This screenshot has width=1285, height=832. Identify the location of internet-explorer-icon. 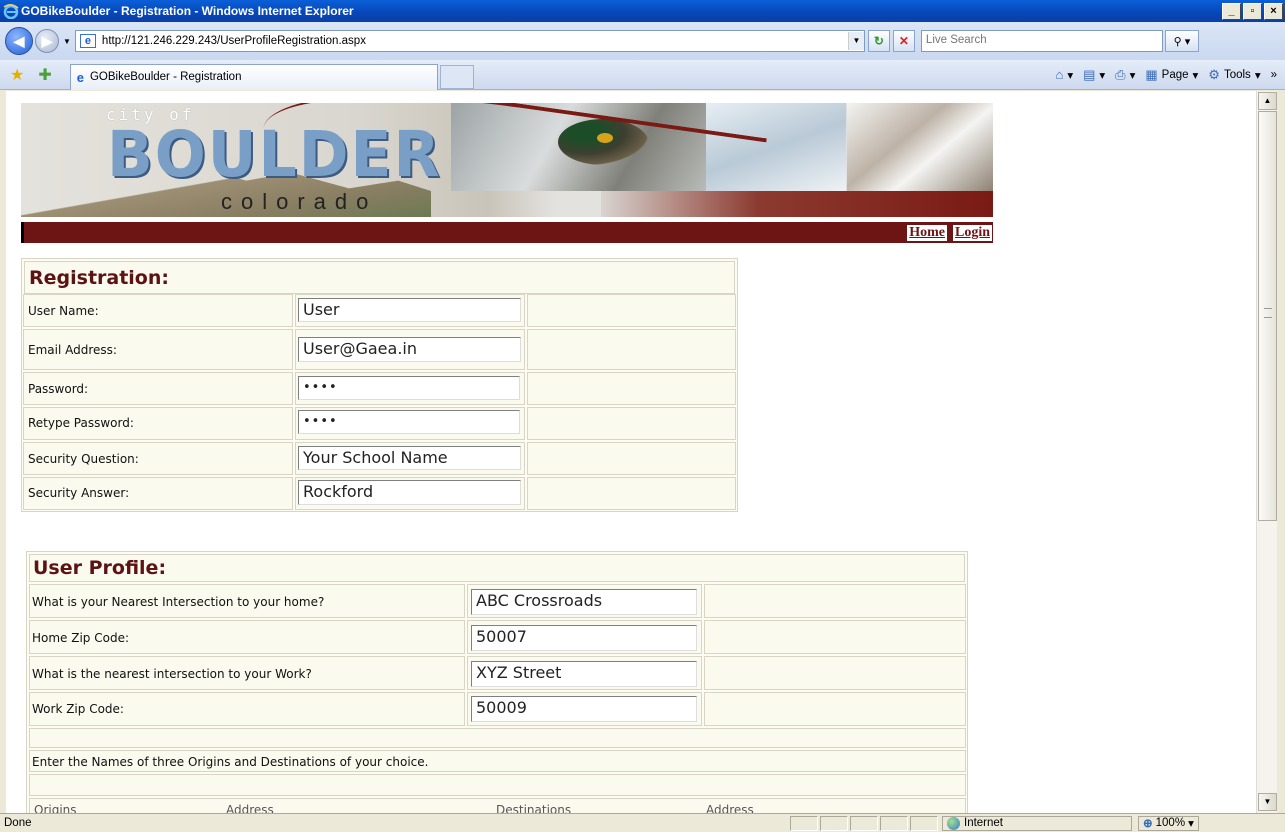
(11, 11).